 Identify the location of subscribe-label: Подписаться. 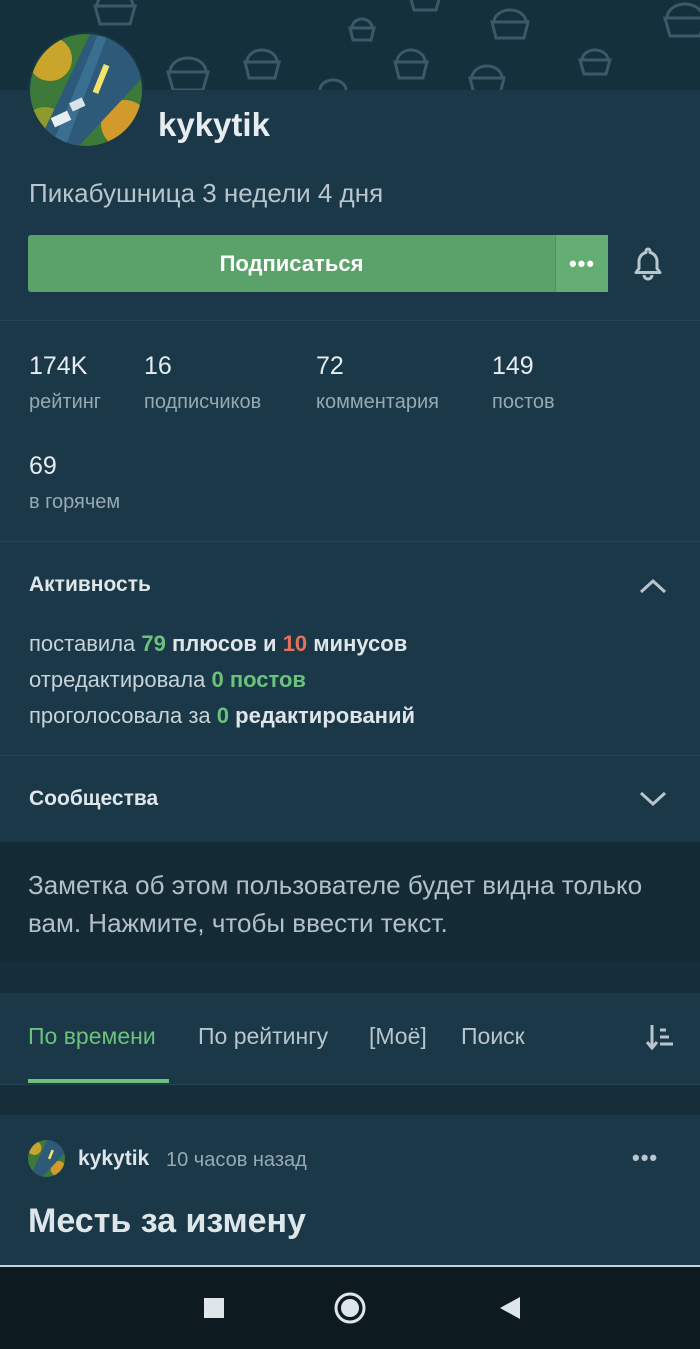
(291, 263).